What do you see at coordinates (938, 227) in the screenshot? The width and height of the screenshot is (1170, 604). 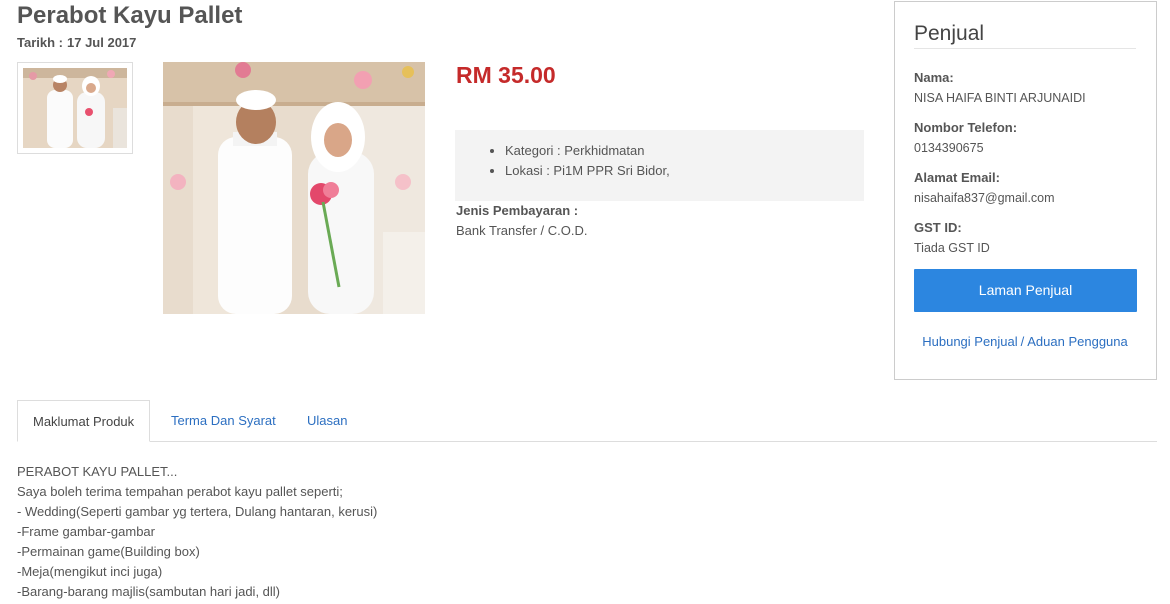 I see `seller-gst-label: GST ID:` at bounding box center [938, 227].